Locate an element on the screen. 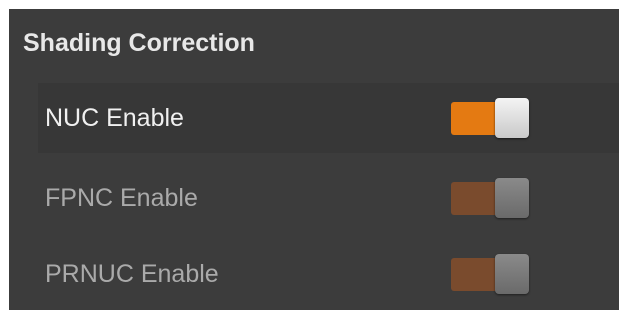  section-title: Shading Correction is located at coordinates (139, 42).